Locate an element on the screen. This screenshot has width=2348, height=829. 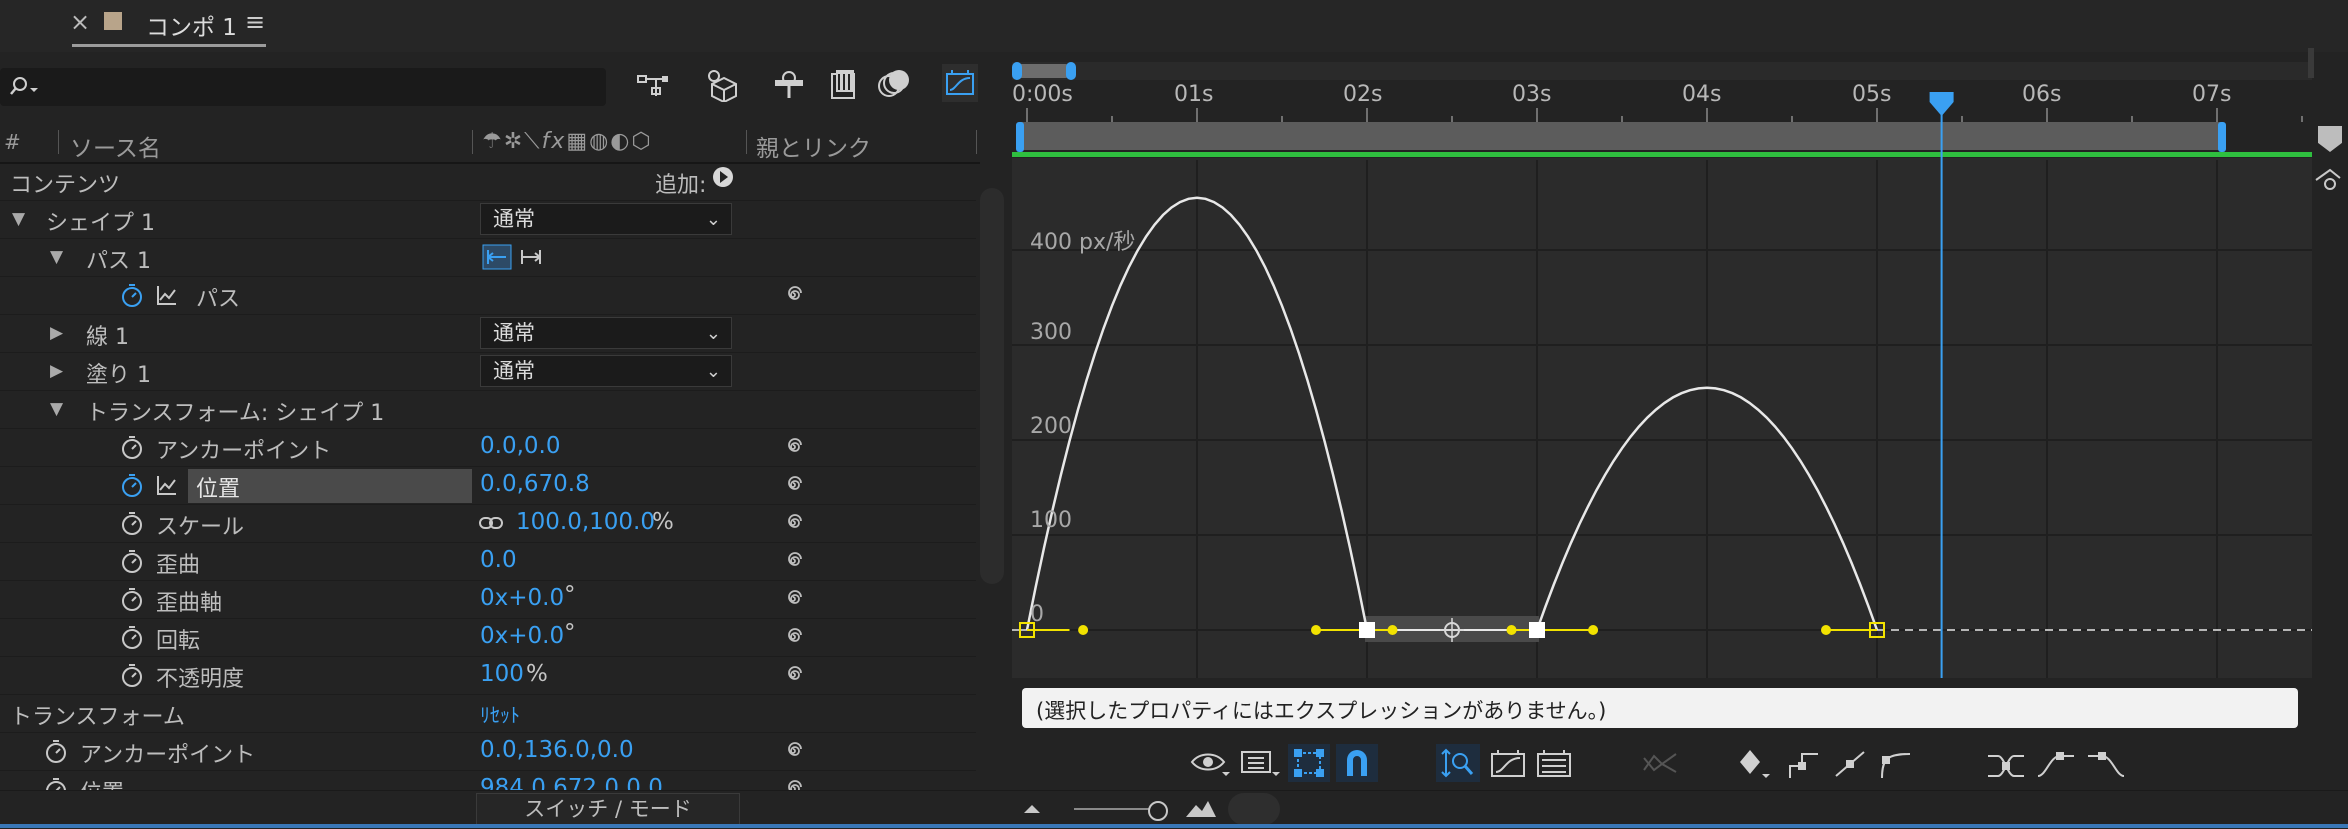
skew-value: 0.0 is located at coordinates (498, 560).